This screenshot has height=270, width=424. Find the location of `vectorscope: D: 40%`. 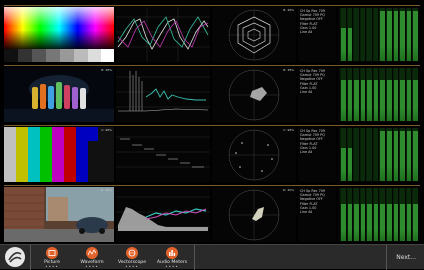

vectorscope: D: 40% is located at coordinates (254, 214).